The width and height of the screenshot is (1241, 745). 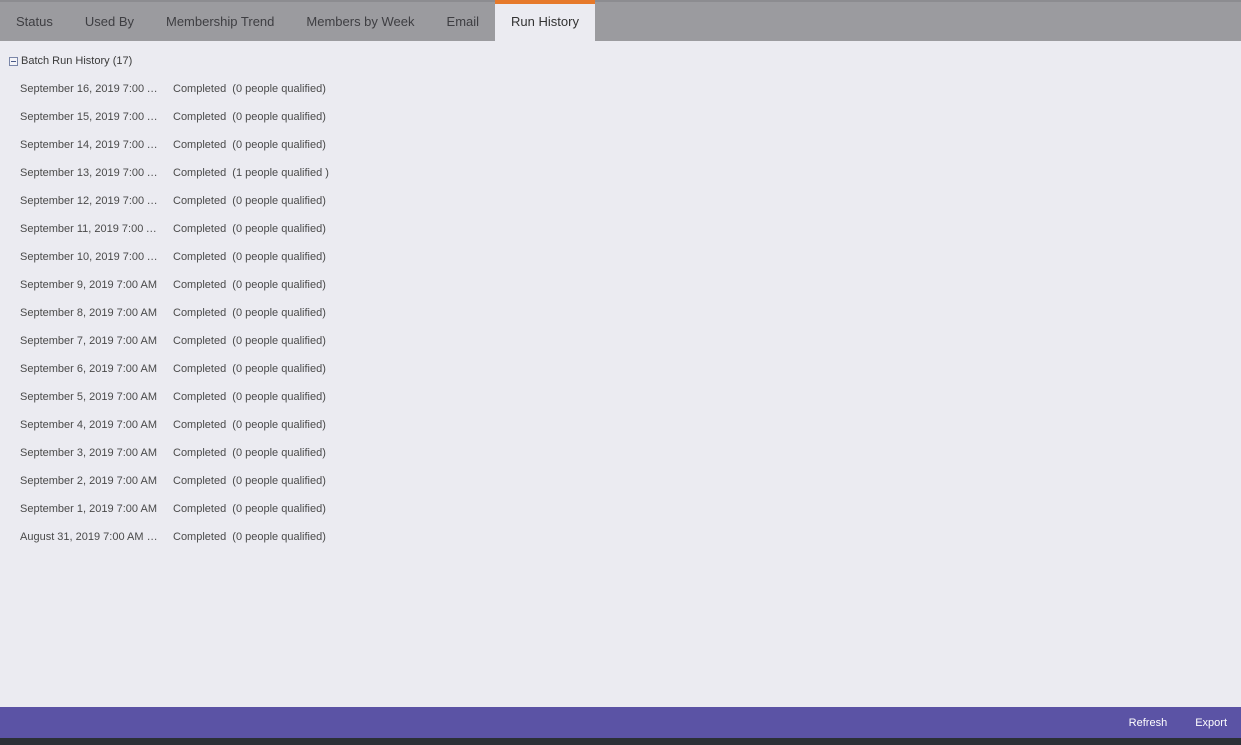 I want to click on run-date: September 14, 2019 7:00 AM, so click(x=90, y=145).